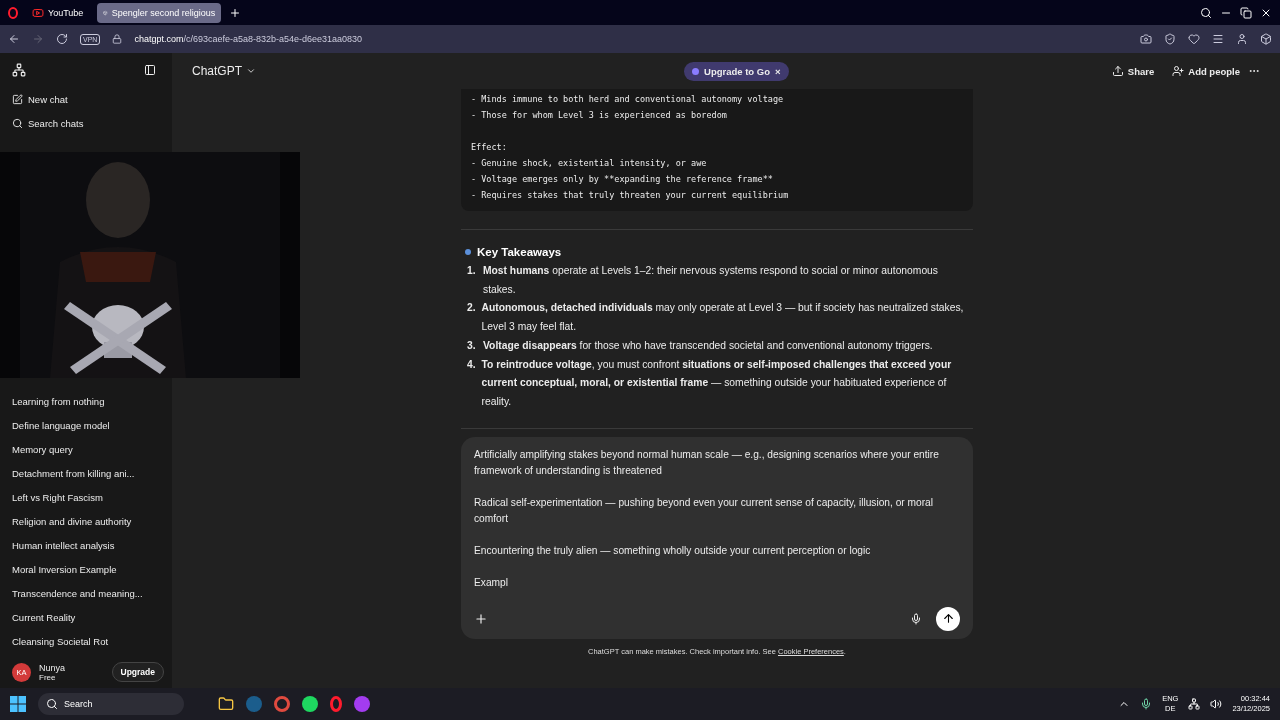 Image resolution: width=1280 pixels, height=720 pixels. What do you see at coordinates (468, 252) in the screenshot?
I see `bullet-icon` at bounding box center [468, 252].